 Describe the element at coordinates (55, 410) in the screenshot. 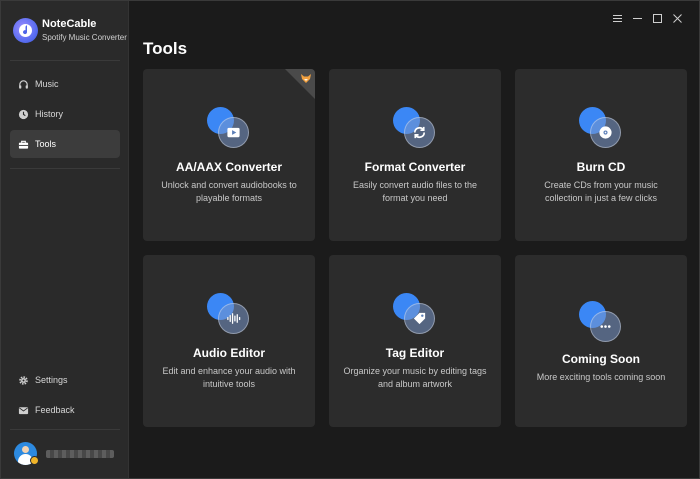

I see `sidebar-item-label: Feedback` at that location.